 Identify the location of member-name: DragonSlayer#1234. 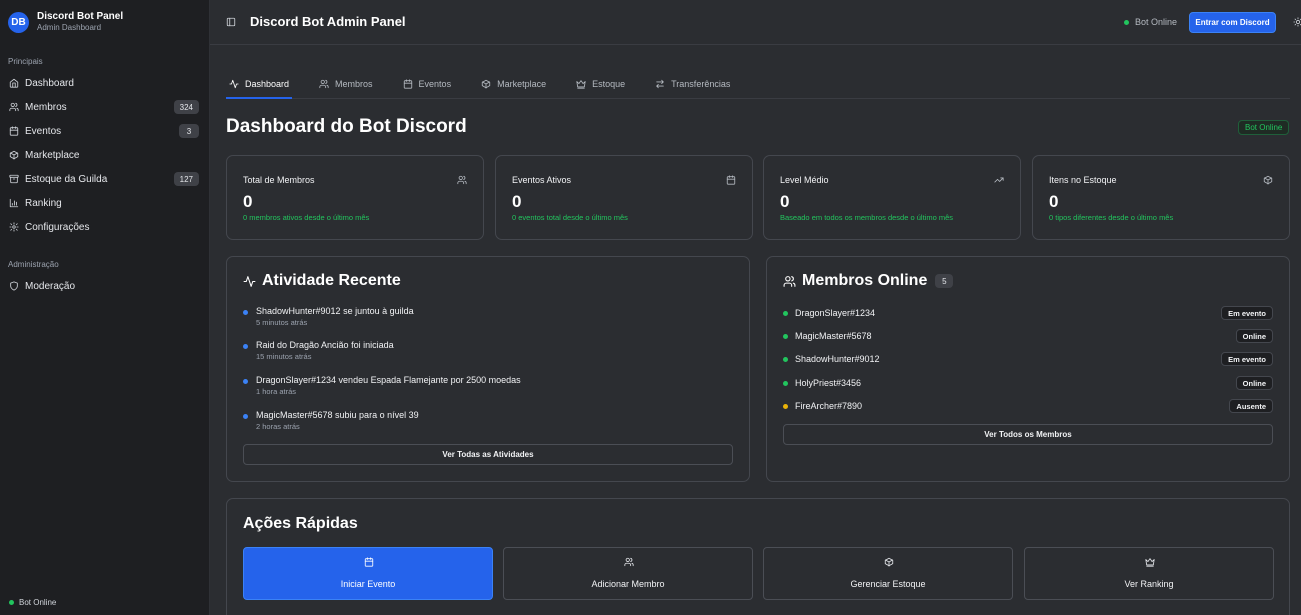
(835, 313).